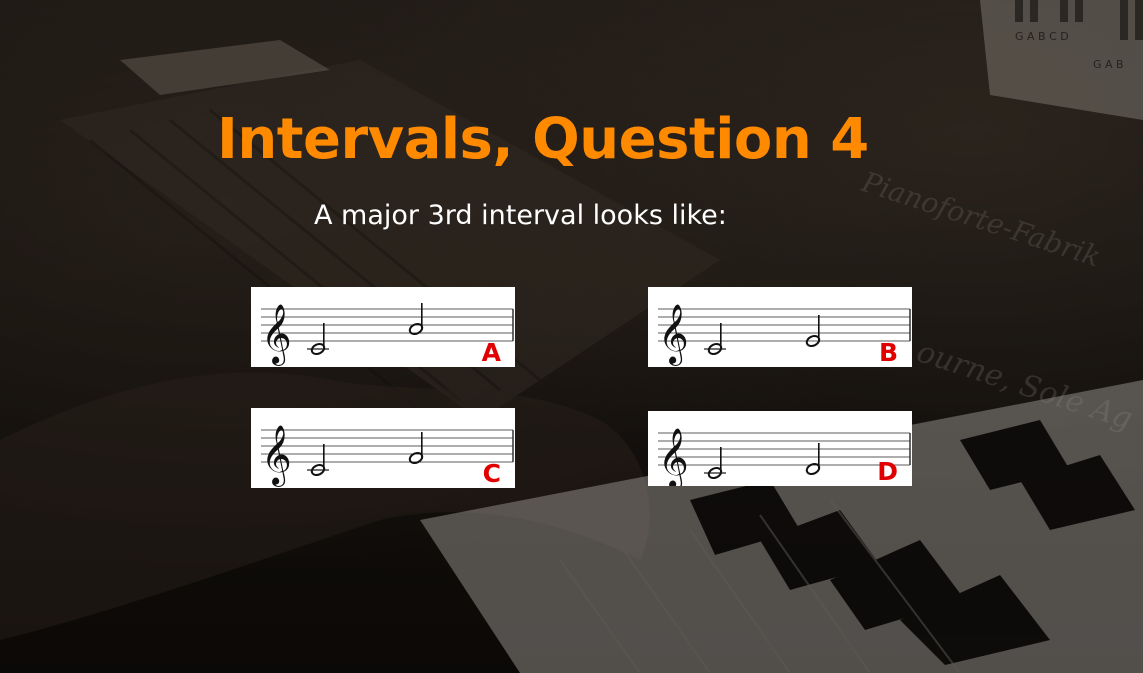 This screenshot has height=673, width=1143. I want to click on answer-option-c: 𝄞 C, so click(383, 448).